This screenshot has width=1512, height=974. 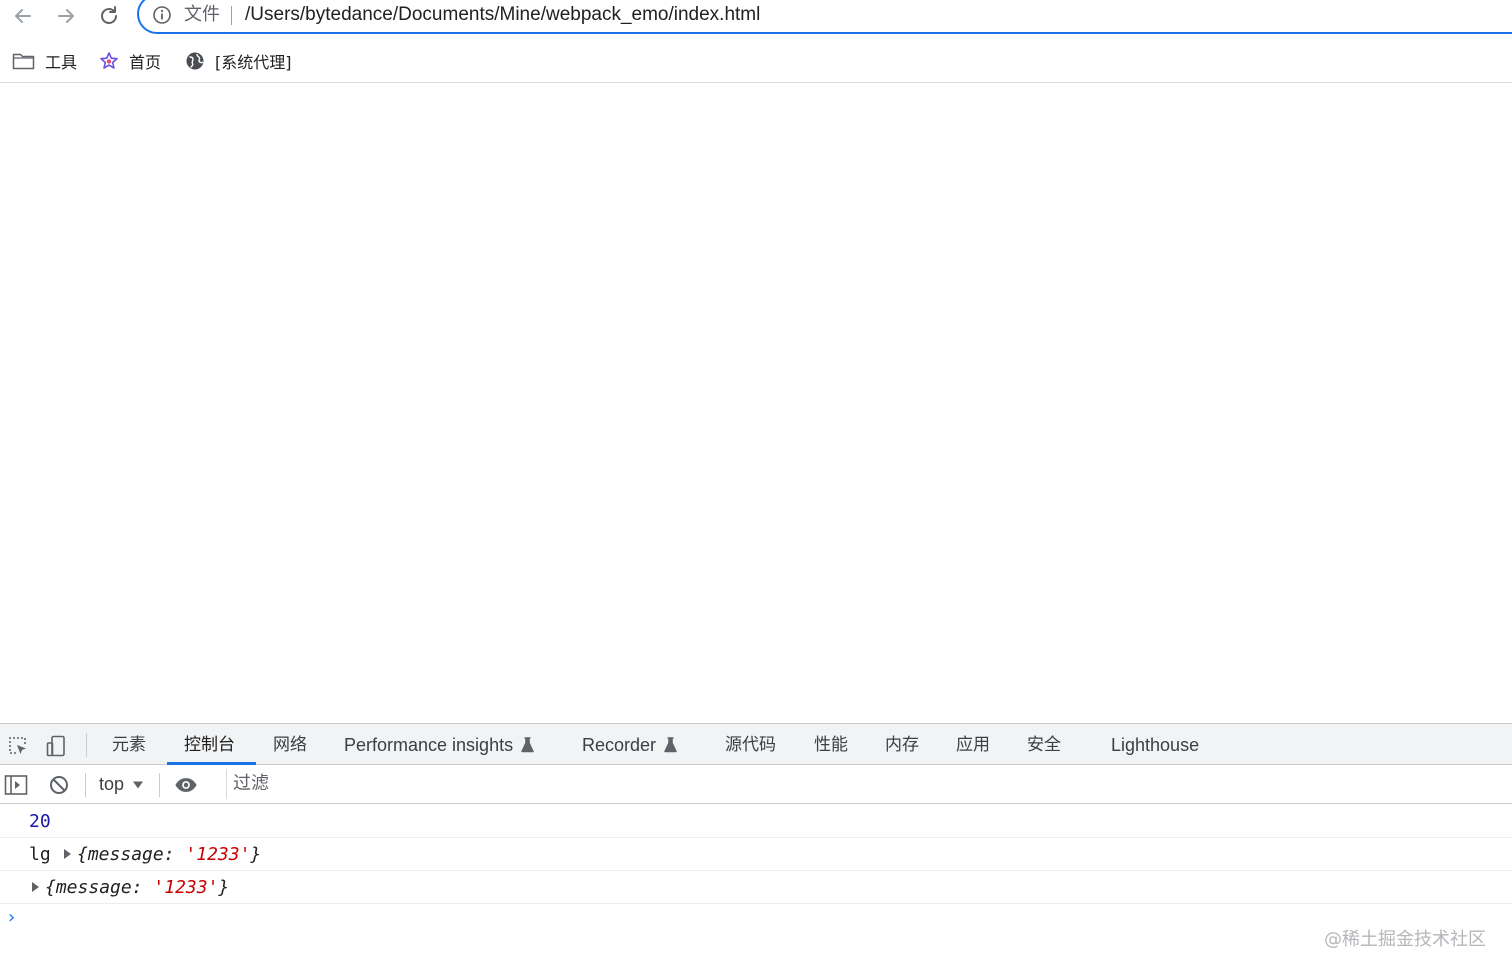 I want to click on reload-icon, so click(x=109, y=16).